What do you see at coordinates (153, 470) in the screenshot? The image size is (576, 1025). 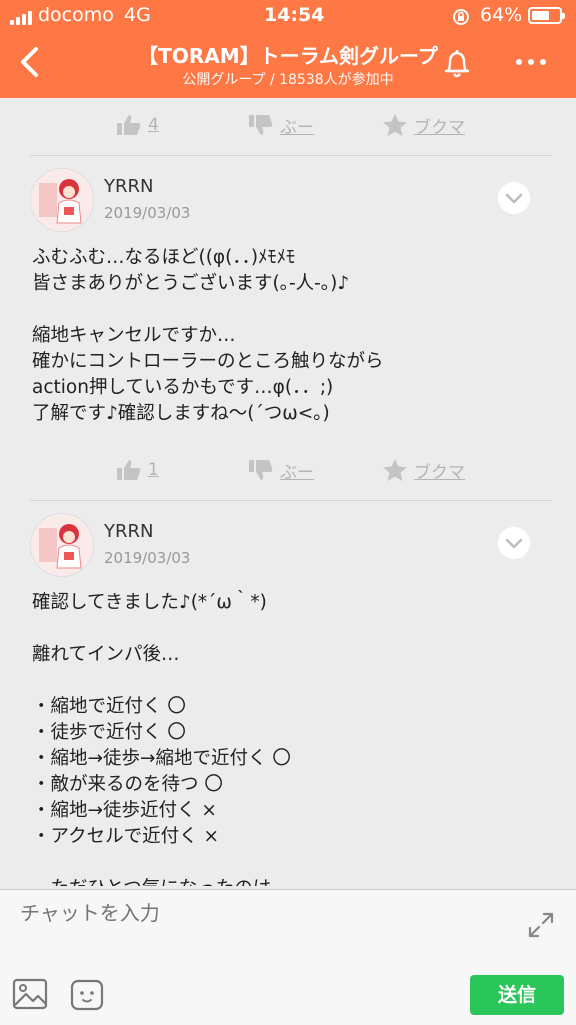 I see `like-count: 1` at bounding box center [153, 470].